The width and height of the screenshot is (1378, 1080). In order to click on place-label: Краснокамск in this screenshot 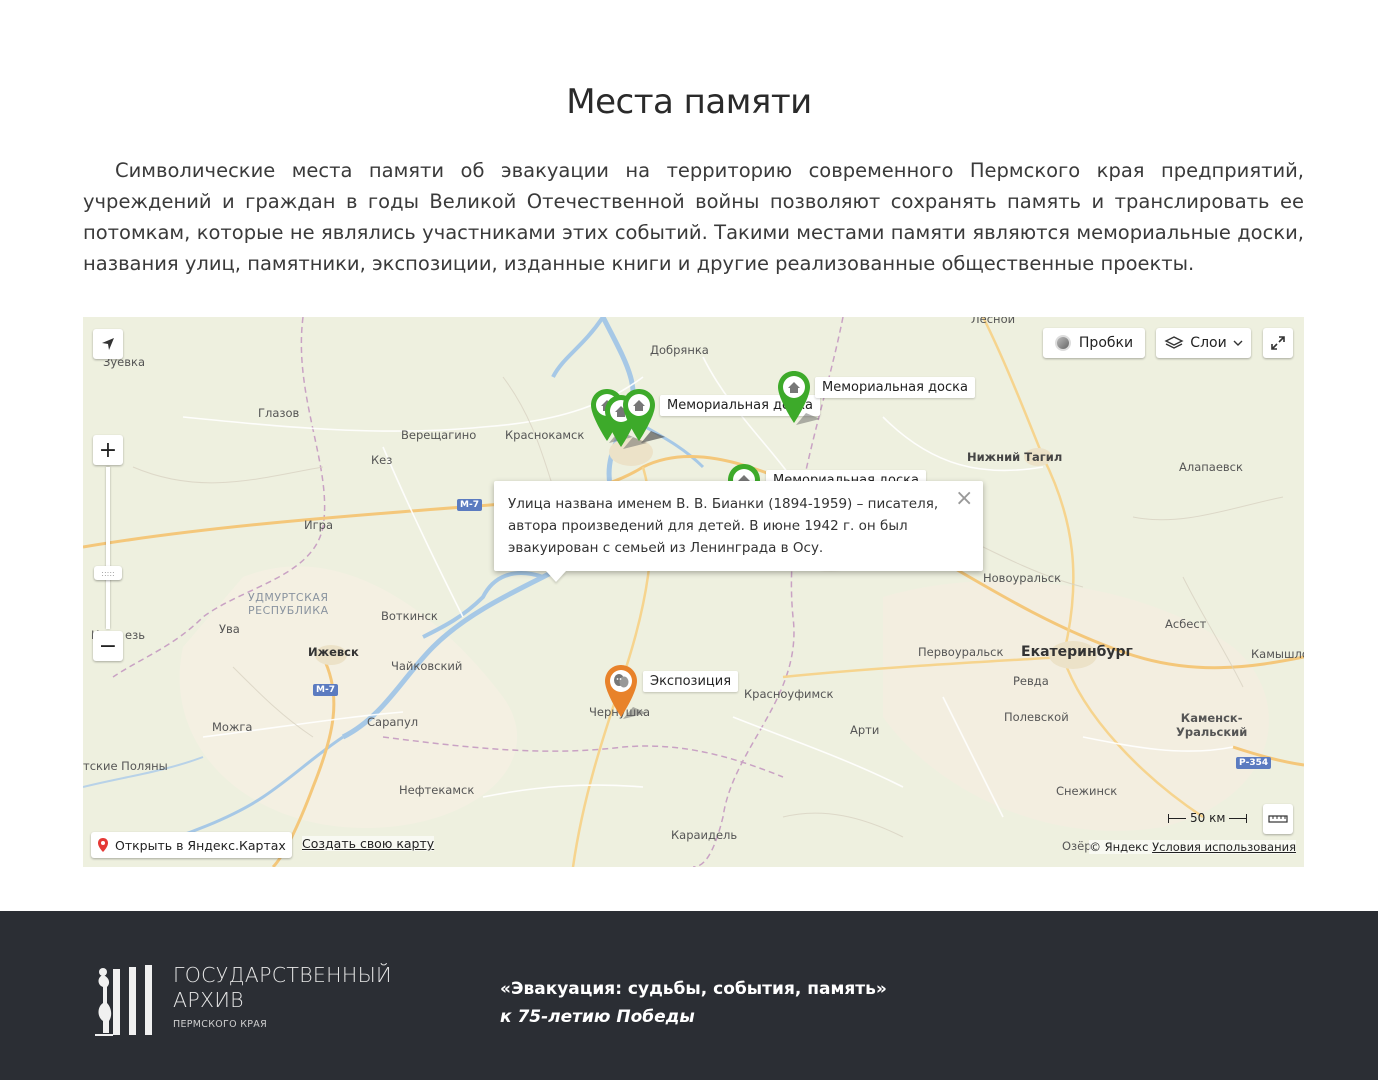, I will do `click(545, 435)`.